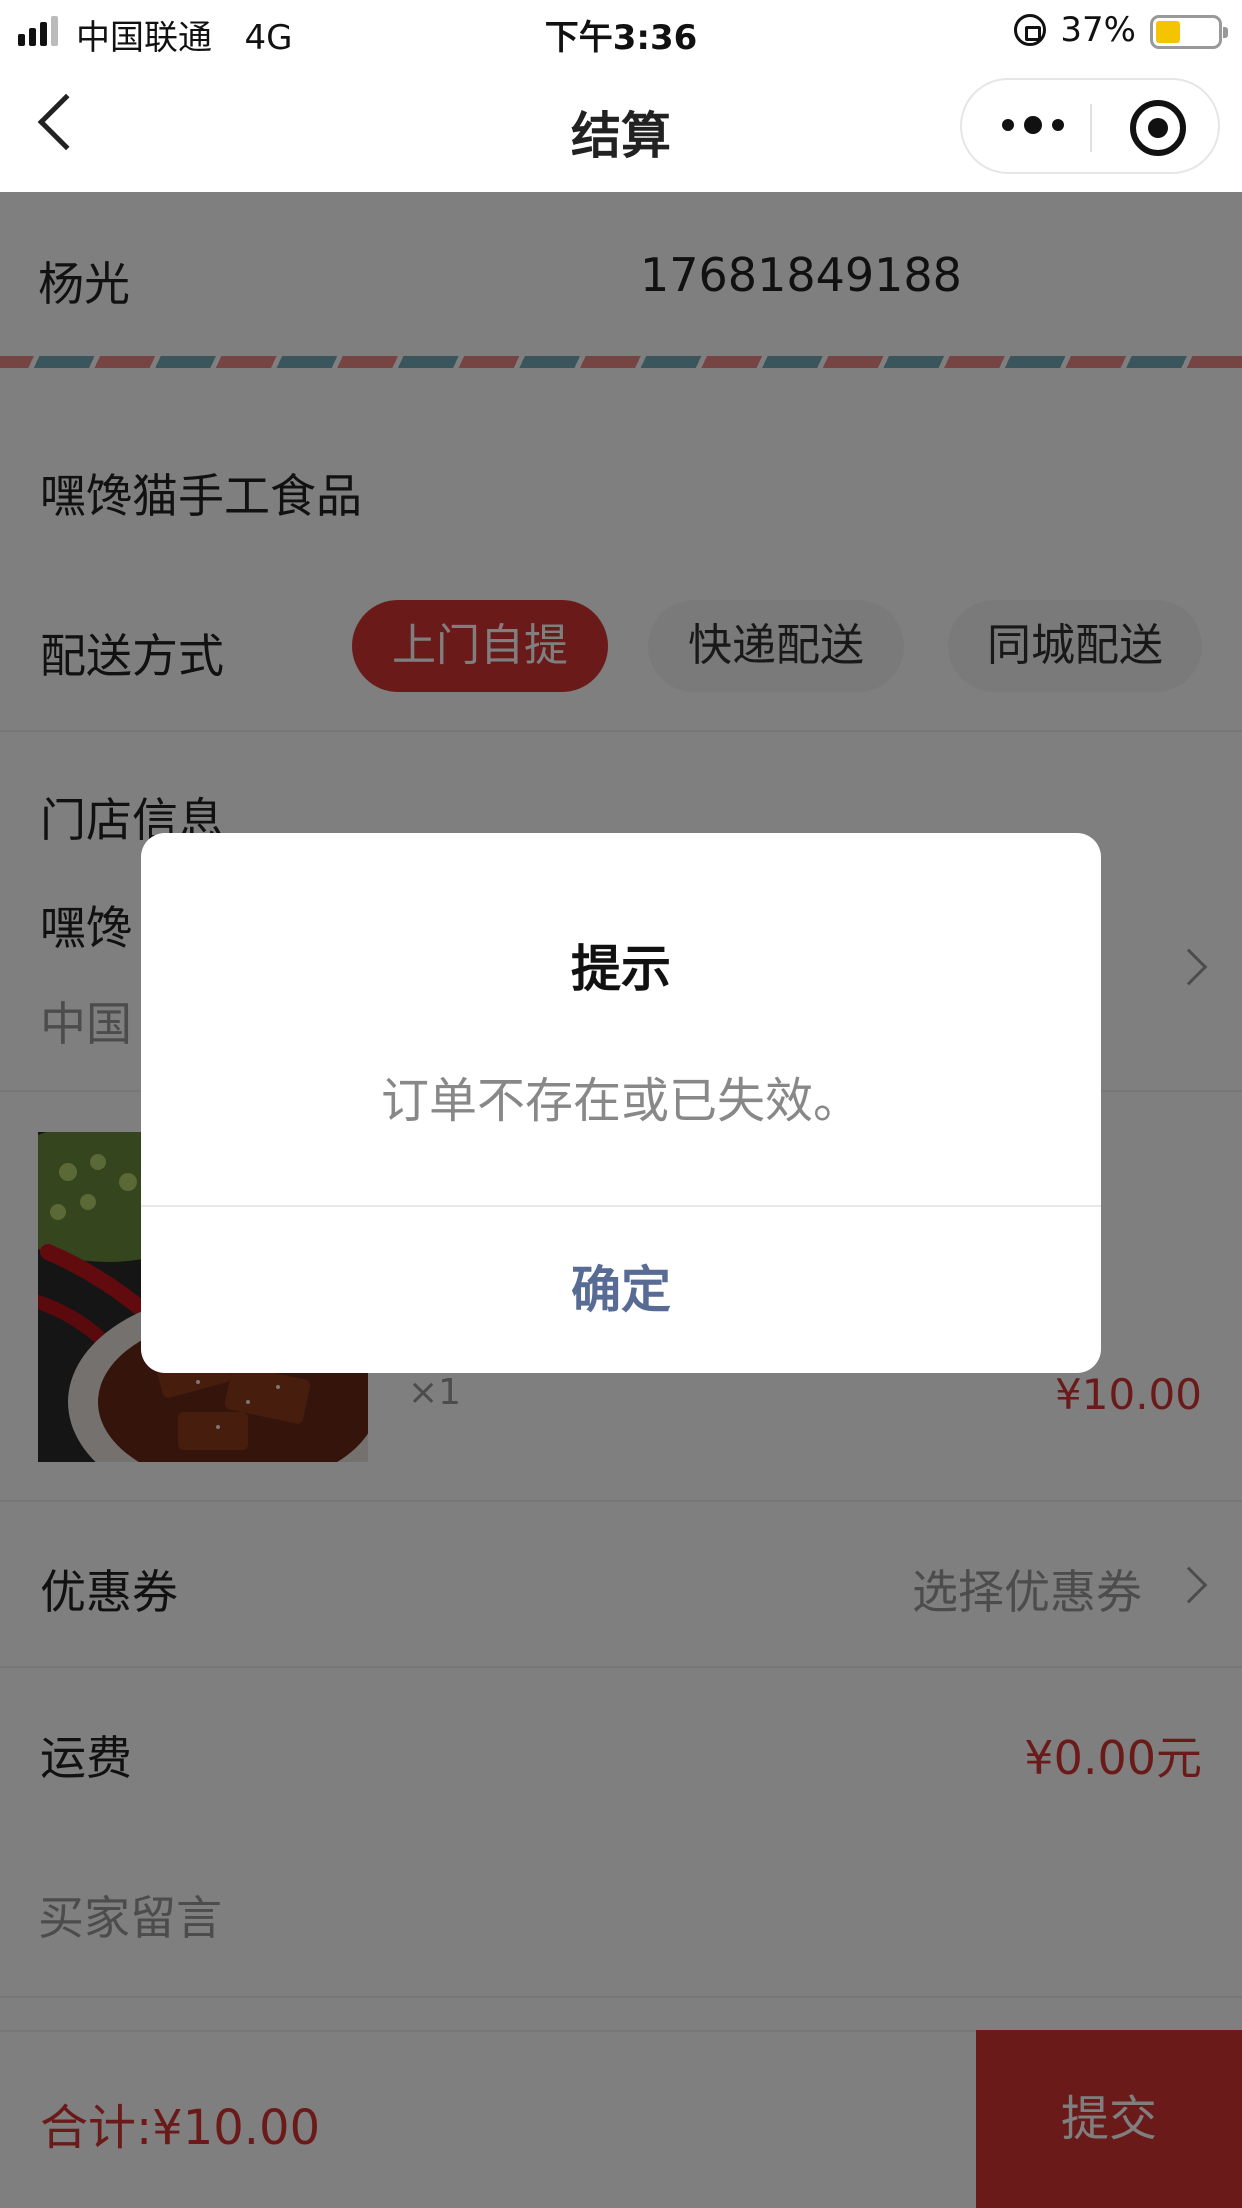 The image size is (1242, 2208). I want to click on more-icon, so click(1033, 125).